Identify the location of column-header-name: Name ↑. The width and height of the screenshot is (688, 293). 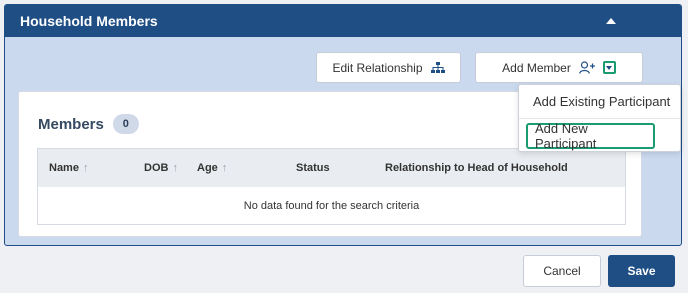
(68, 168).